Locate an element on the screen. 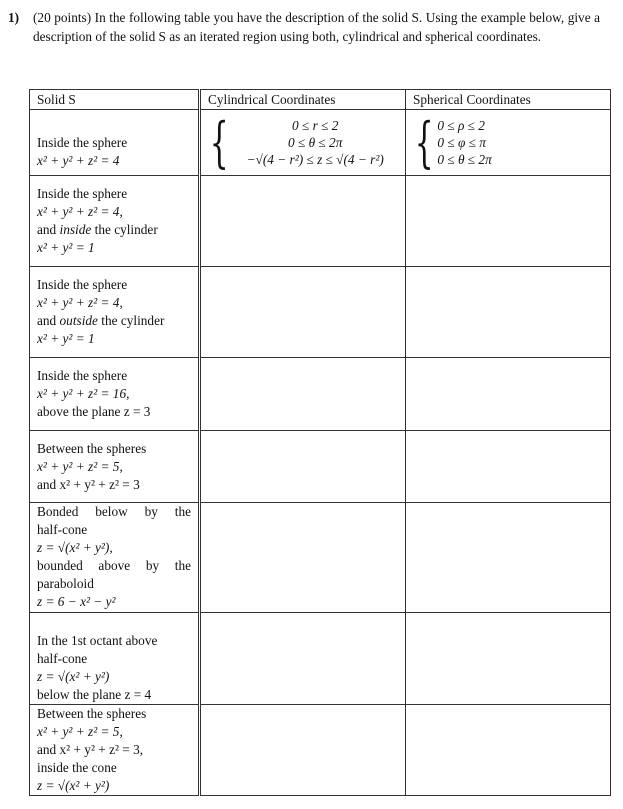 The height and width of the screenshot is (809, 623). solid-line: and outside the cylinder is located at coordinates (101, 320).